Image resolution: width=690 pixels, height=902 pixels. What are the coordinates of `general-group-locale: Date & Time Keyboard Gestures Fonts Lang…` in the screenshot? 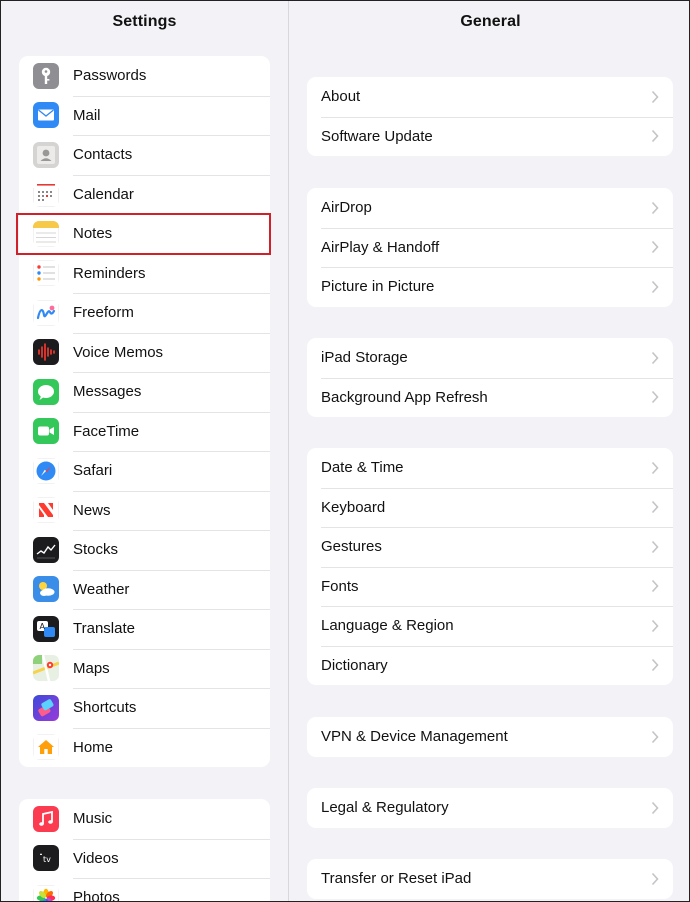 It's located at (490, 566).